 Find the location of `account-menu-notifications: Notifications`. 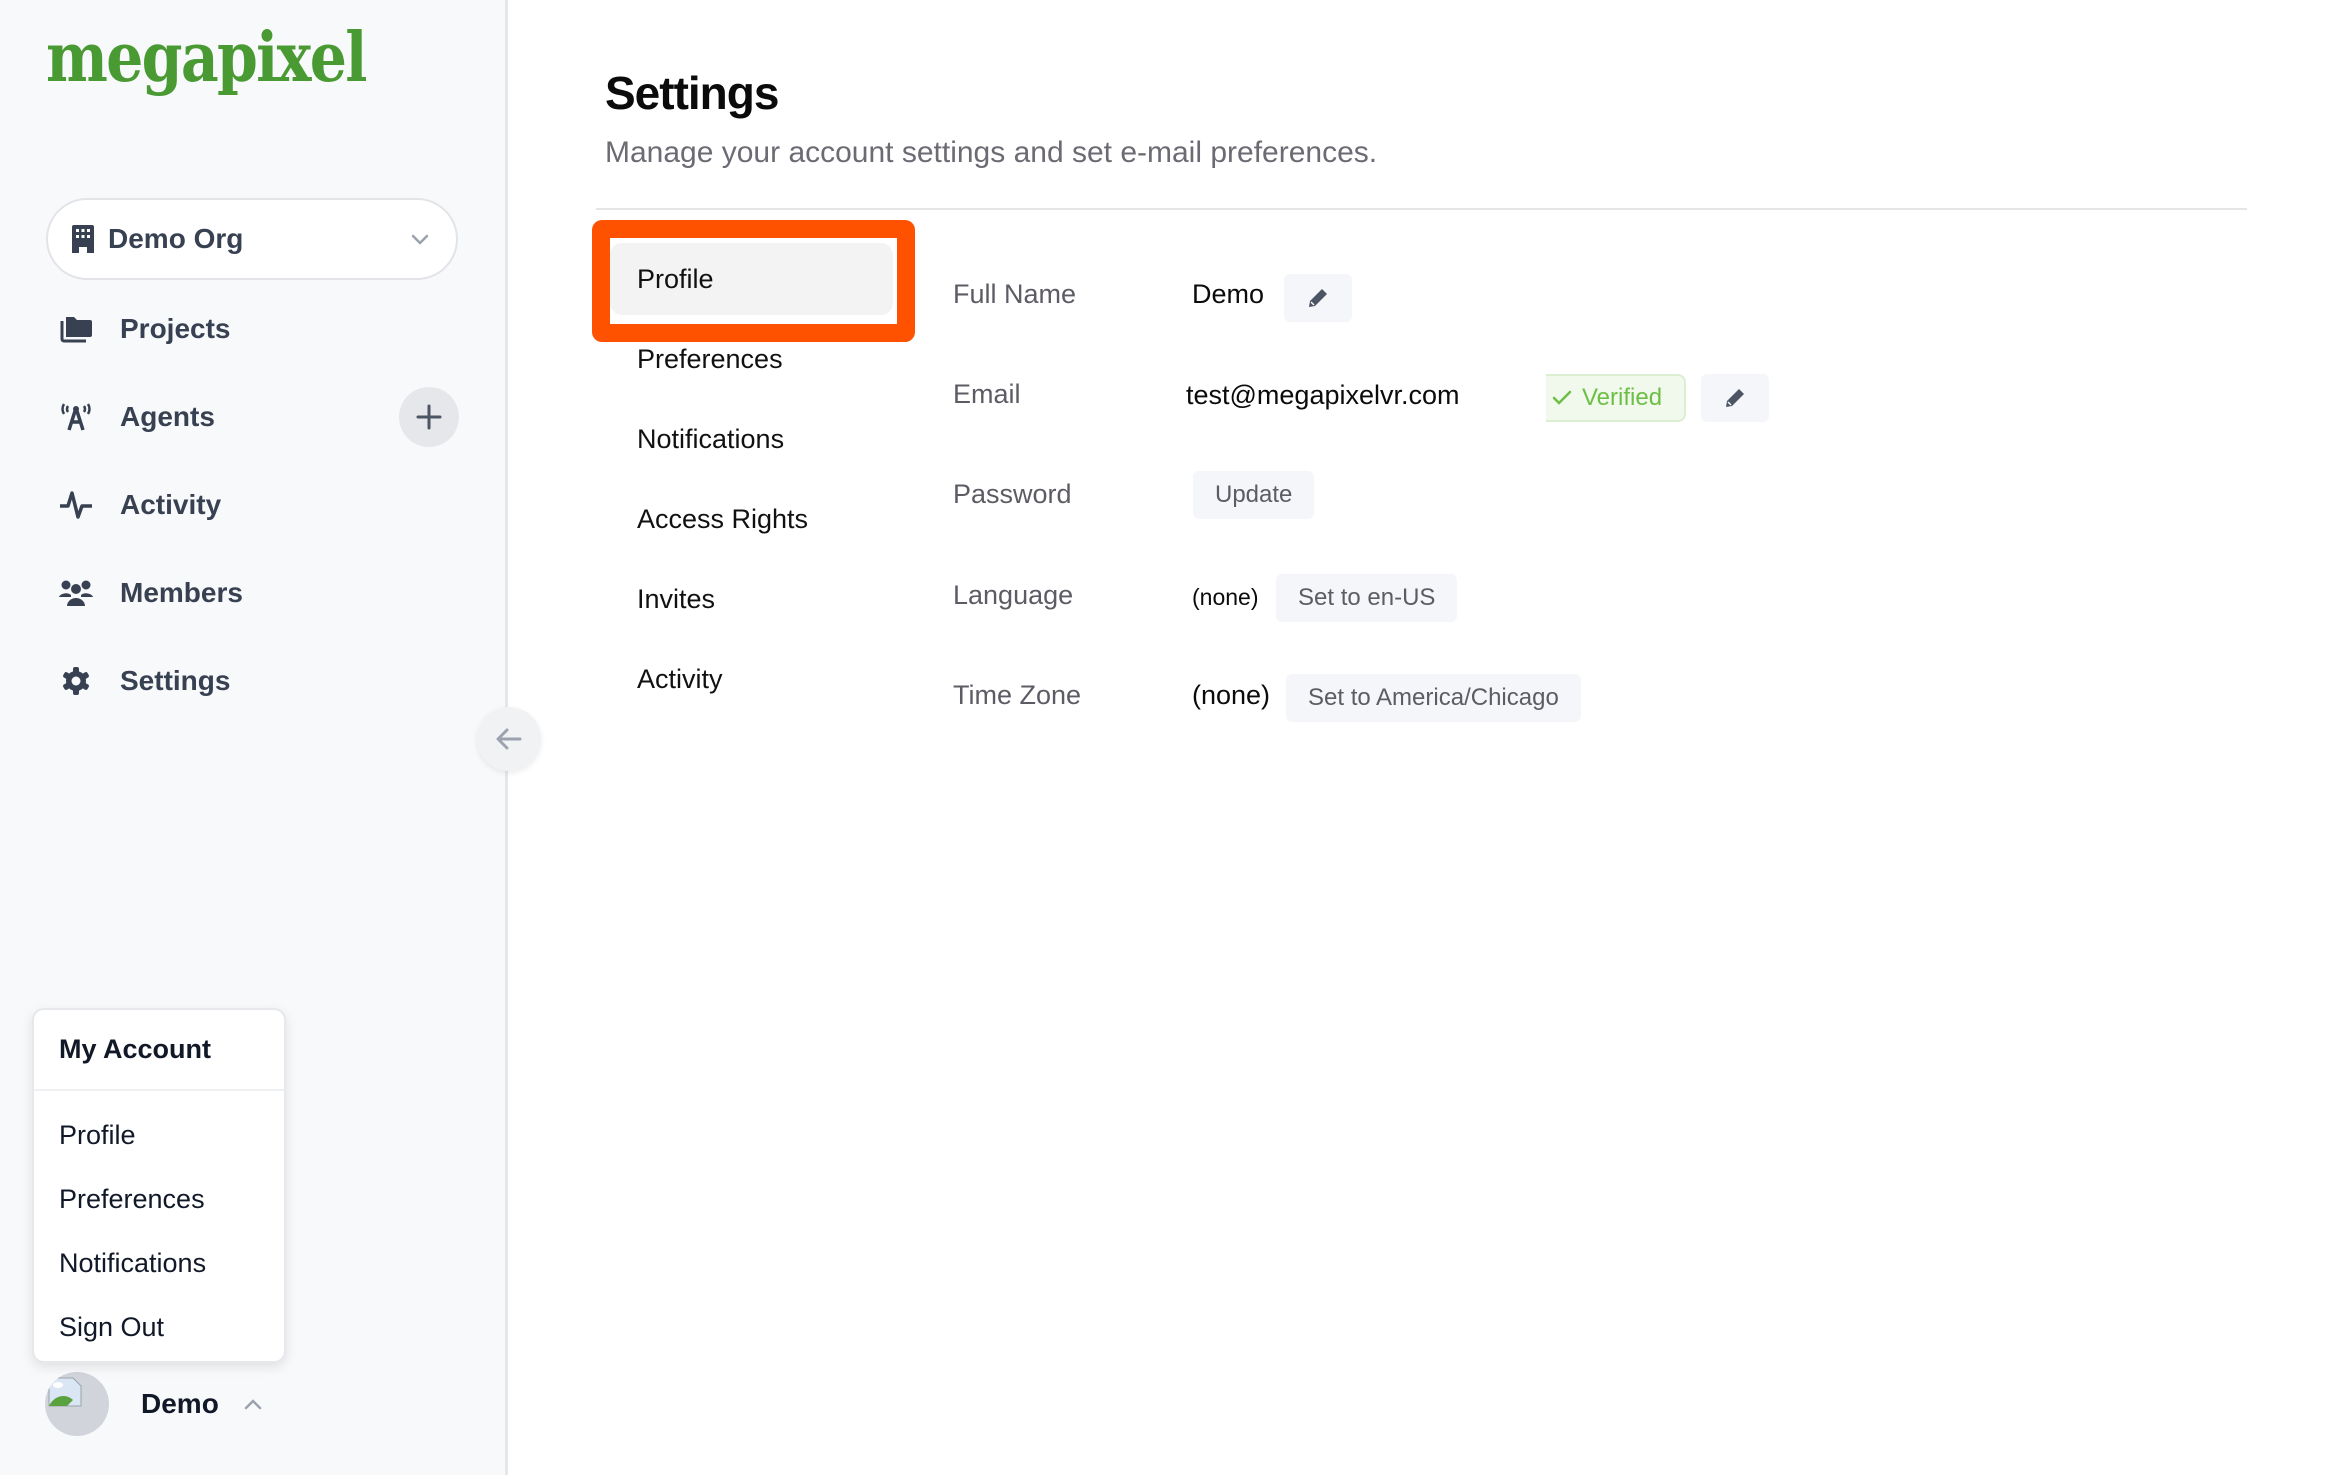

account-menu-notifications: Notifications is located at coordinates (159, 1263).